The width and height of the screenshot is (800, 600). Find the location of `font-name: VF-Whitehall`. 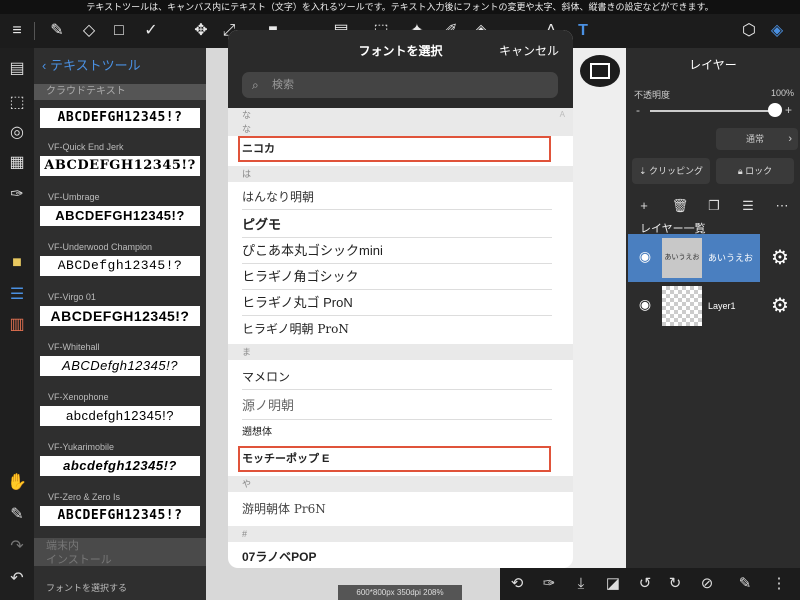

font-name: VF-Whitehall is located at coordinates (74, 347).